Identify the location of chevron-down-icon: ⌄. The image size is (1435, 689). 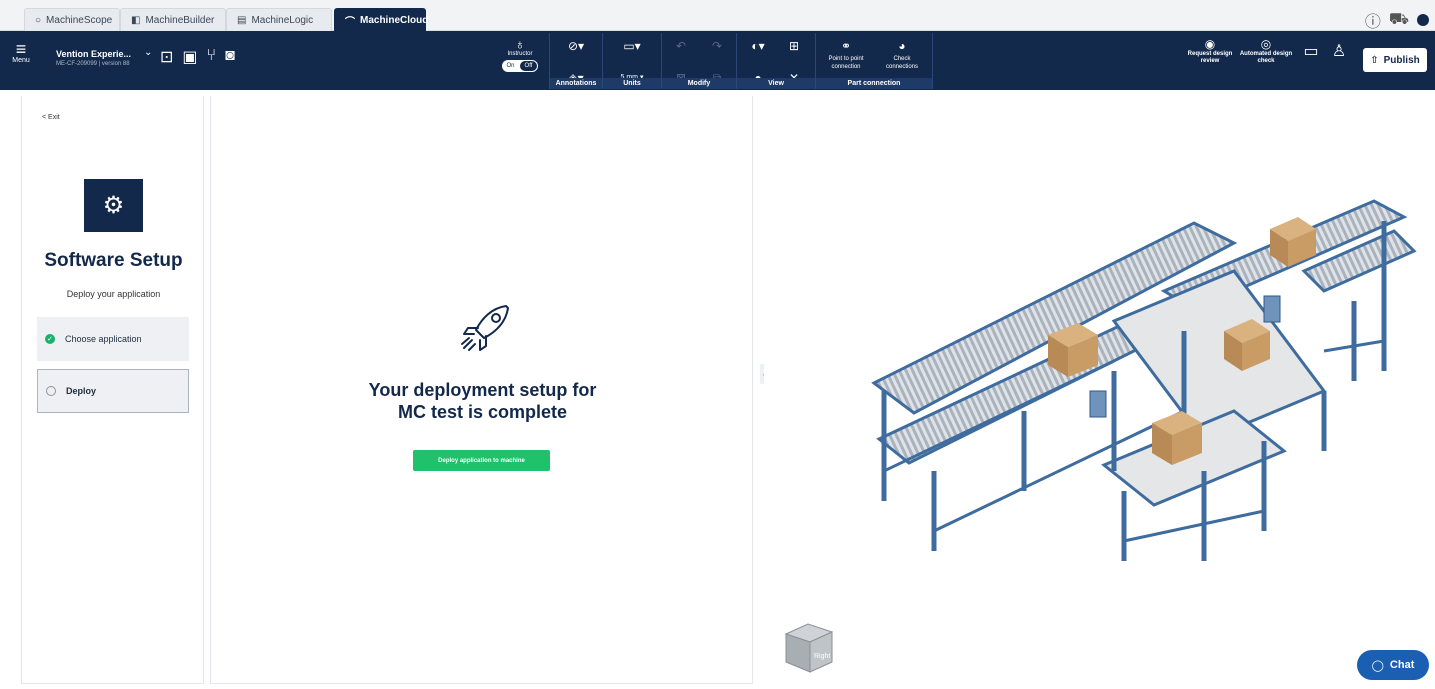
(148, 52).